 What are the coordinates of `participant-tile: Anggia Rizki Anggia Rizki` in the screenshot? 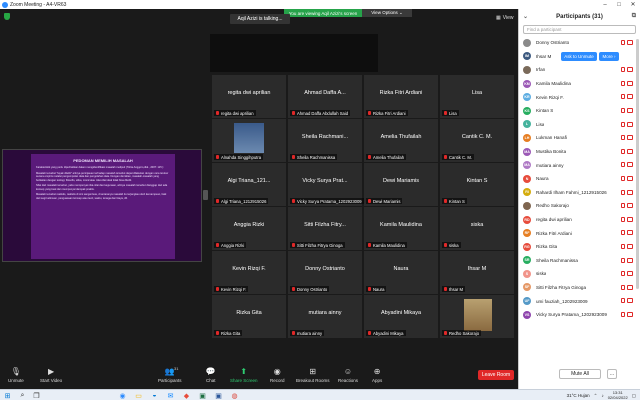 It's located at (249, 228).